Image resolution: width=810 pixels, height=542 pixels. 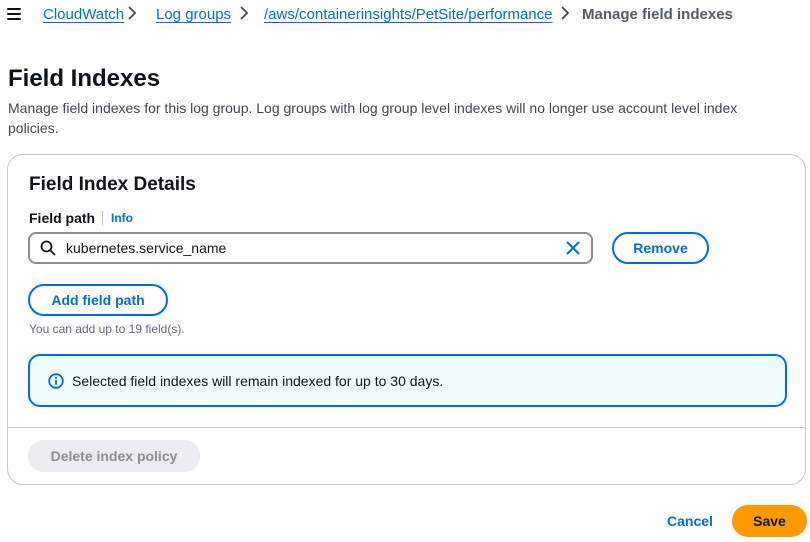 What do you see at coordinates (114, 456) in the screenshot?
I see `delete-index-policy-button: Delete index policy` at bounding box center [114, 456].